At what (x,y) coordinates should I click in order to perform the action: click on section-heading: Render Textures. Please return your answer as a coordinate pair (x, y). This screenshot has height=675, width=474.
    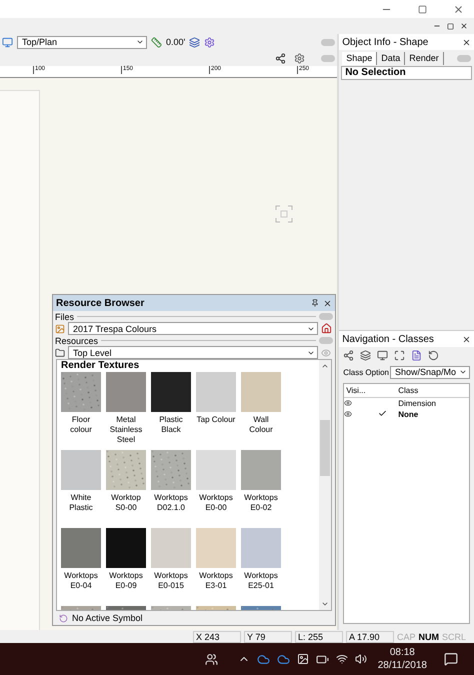
    Looking at the image, I should click on (100, 366).